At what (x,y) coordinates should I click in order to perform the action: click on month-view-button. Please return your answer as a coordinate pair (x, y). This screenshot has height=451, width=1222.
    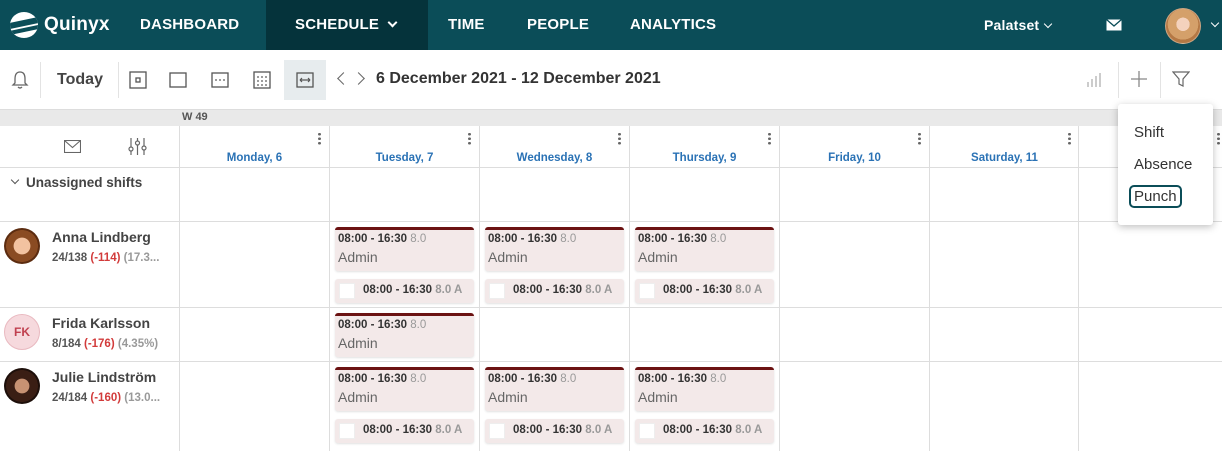
    Looking at the image, I should click on (262, 80).